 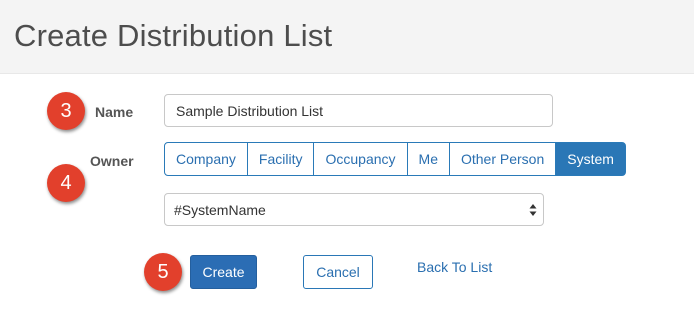 I want to click on name-label: Name, so click(x=114, y=112).